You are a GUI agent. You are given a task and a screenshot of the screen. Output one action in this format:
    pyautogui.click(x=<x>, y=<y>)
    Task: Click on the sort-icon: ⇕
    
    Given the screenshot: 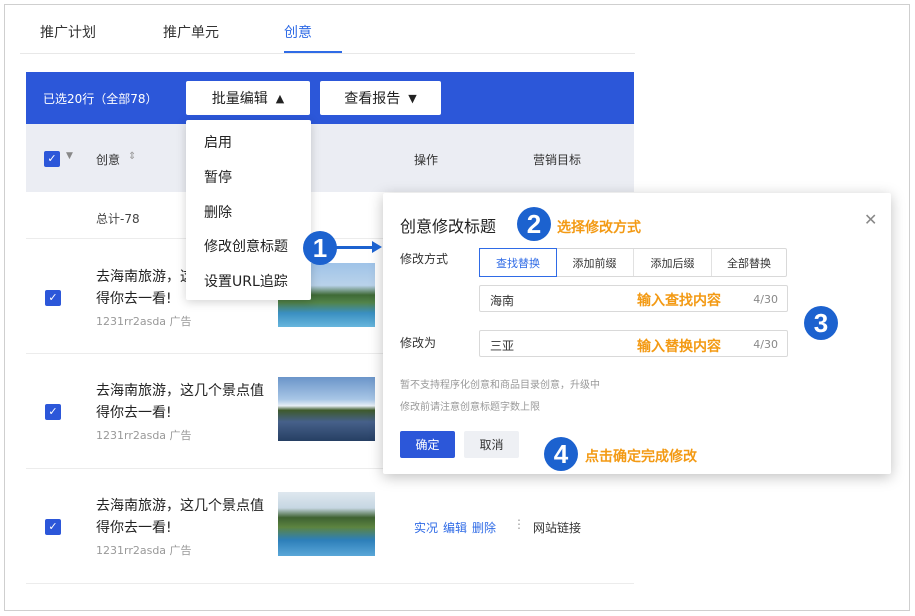 What is the action you would take?
    pyautogui.click(x=132, y=156)
    